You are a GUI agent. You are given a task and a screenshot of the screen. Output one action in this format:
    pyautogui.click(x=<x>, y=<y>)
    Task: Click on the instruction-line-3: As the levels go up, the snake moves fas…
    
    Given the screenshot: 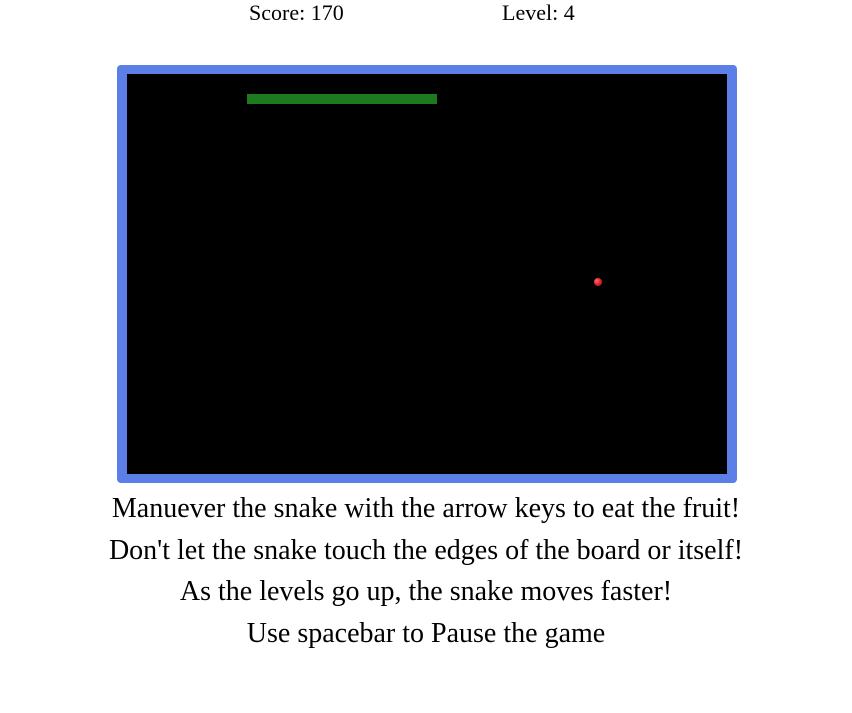 What is the action you would take?
    pyautogui.click(x=426, y=591)
    